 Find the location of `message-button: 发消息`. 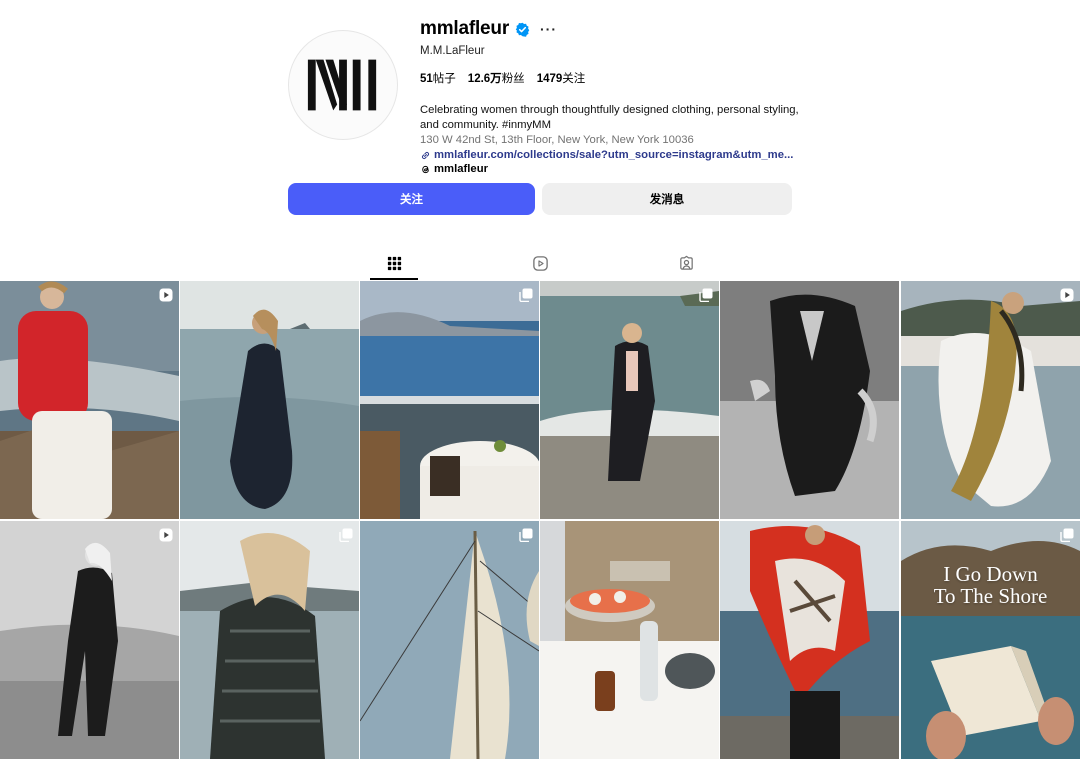

message-button: 发消息 is located at coordinates (667, 199).